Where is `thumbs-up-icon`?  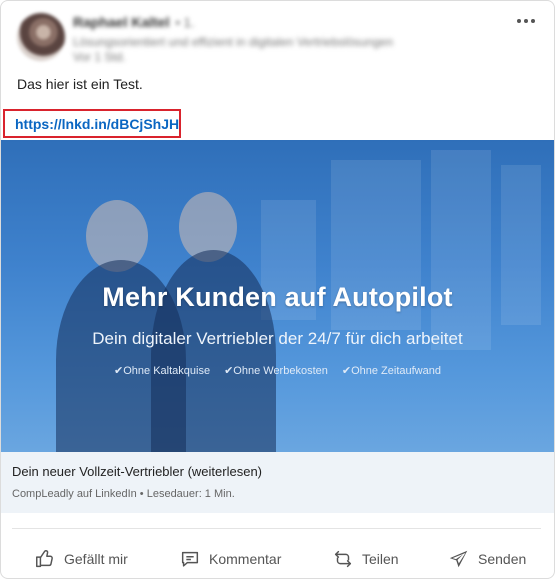 thumbs-up-icon is located at coordinates (45, 559).